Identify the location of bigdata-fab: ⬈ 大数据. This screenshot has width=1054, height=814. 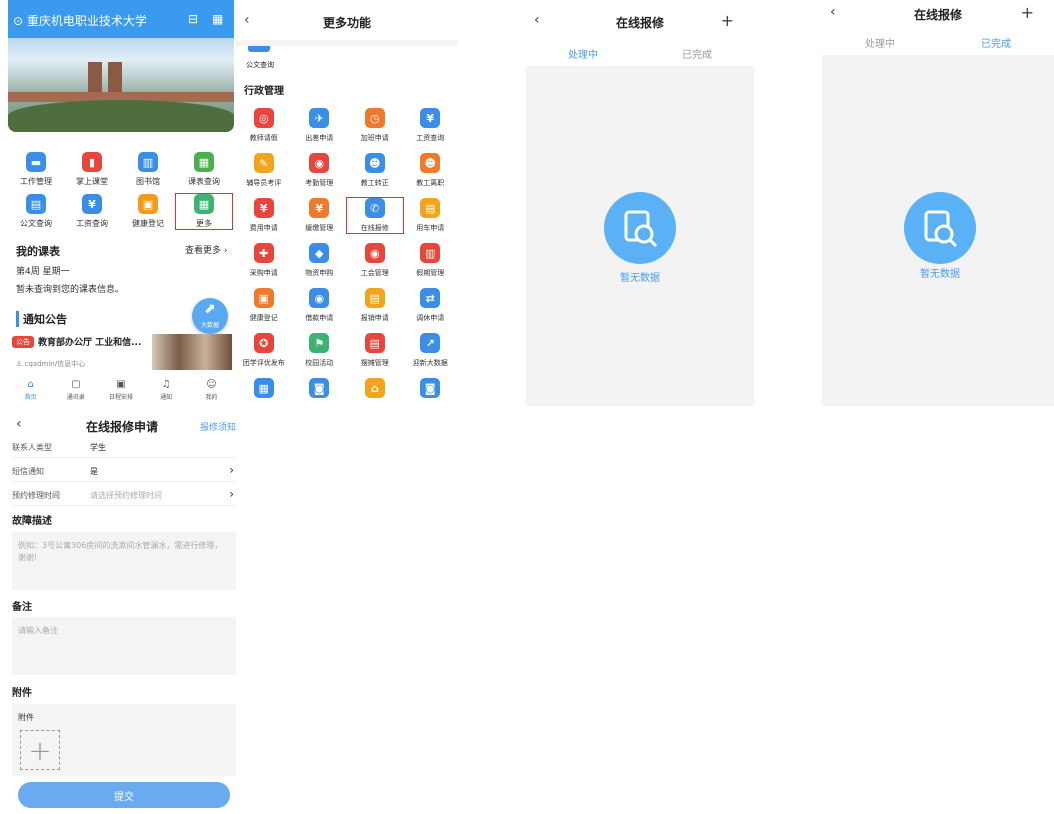
(210, 316).